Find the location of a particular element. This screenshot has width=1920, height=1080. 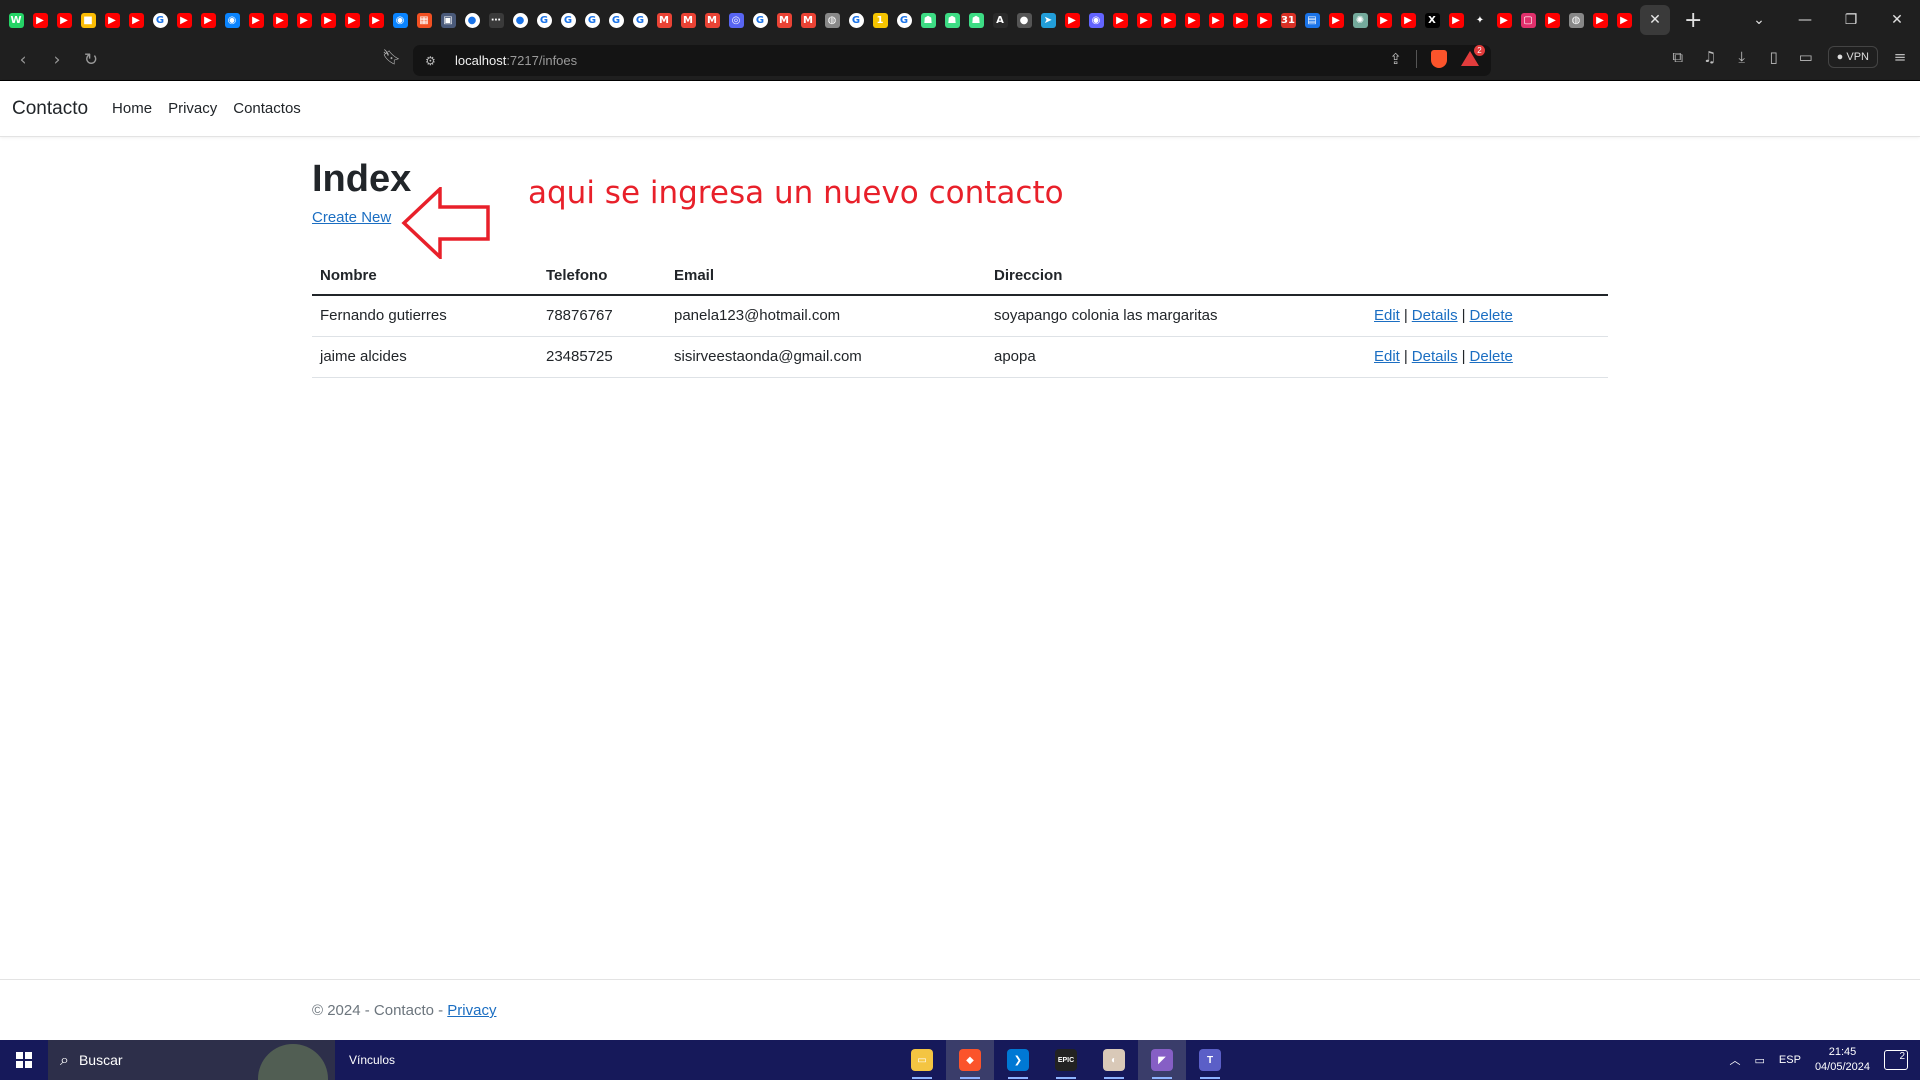

browser-tab: ✦ is located at coordinates (1480, 20).